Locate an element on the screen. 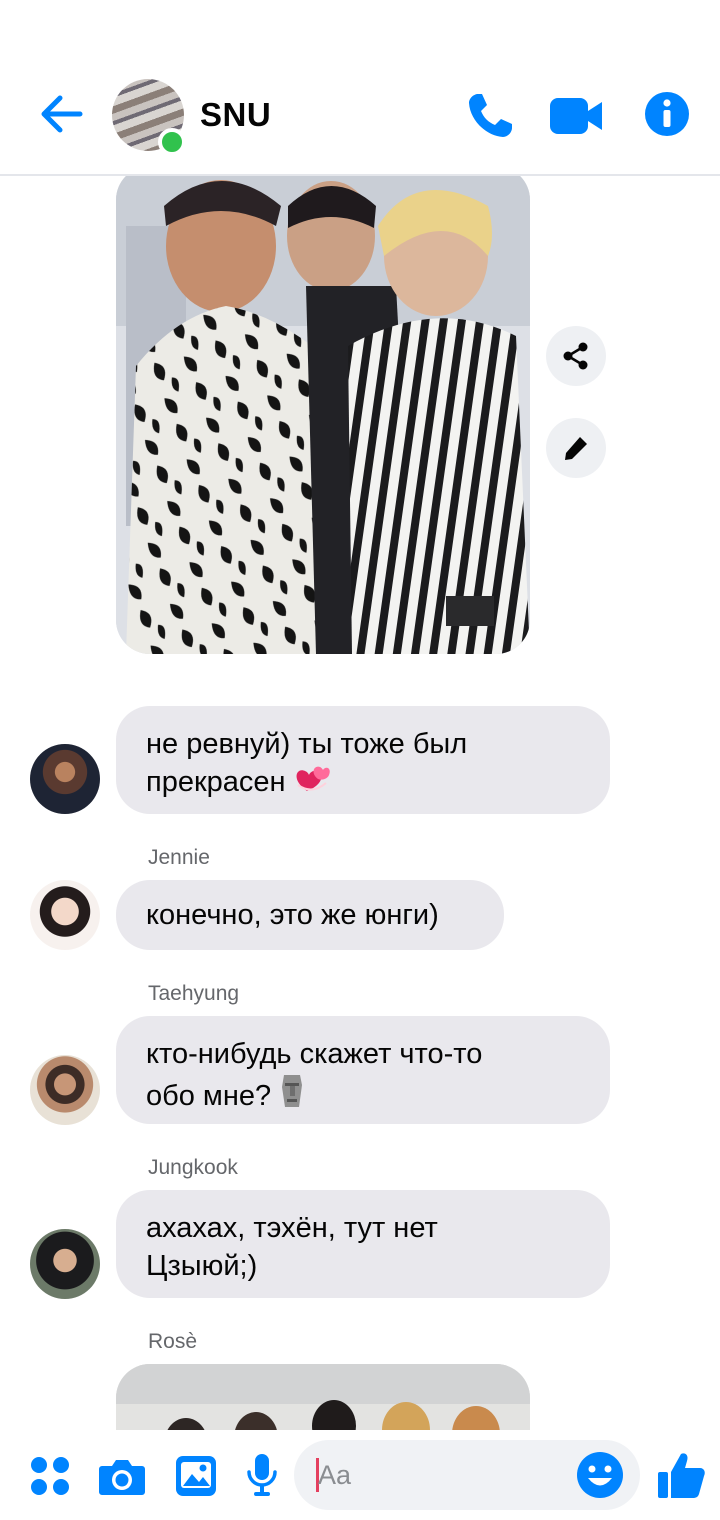 The width and height of the screenshot is (720, 1520). gallery-icon is located at coordinates (196, 1478).